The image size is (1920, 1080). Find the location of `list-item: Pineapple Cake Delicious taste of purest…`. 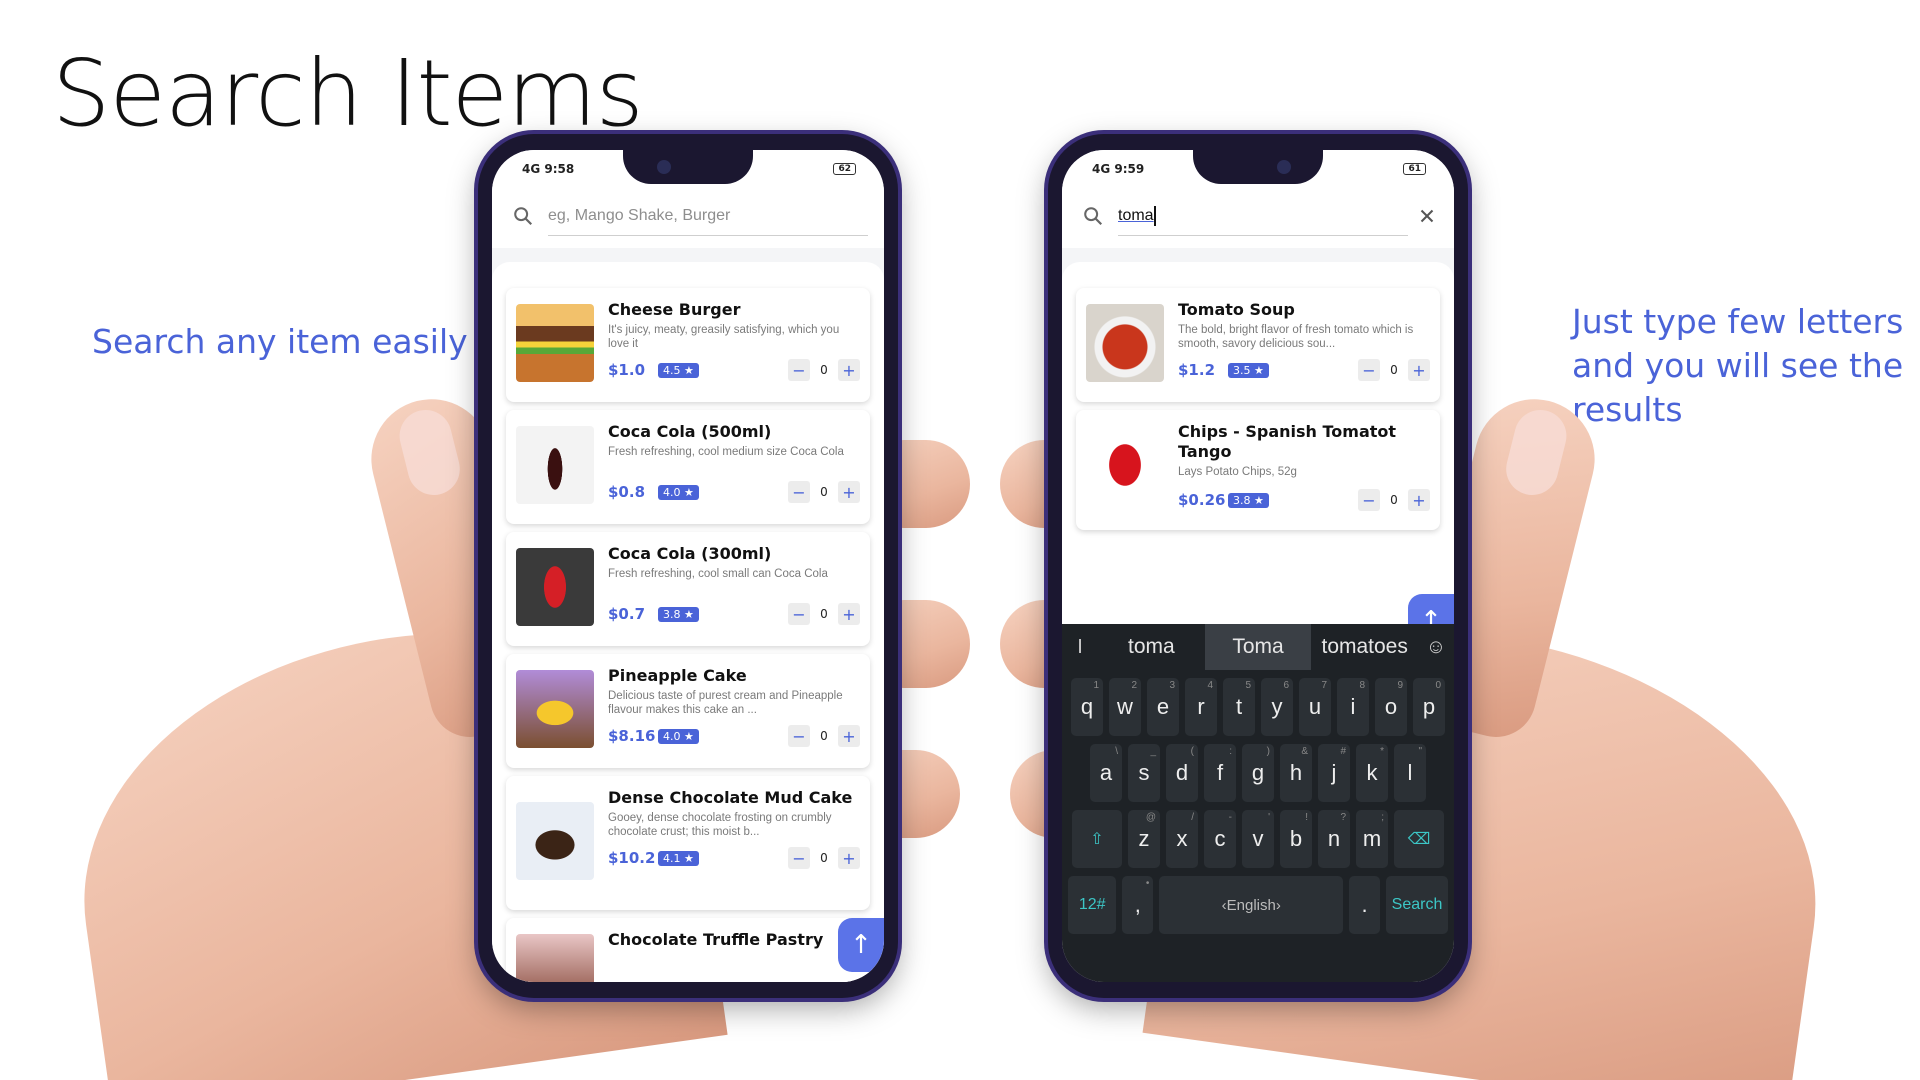

list-item: Pineapple Cake Delicious taste of purest… is located at coordinates (688, 711).